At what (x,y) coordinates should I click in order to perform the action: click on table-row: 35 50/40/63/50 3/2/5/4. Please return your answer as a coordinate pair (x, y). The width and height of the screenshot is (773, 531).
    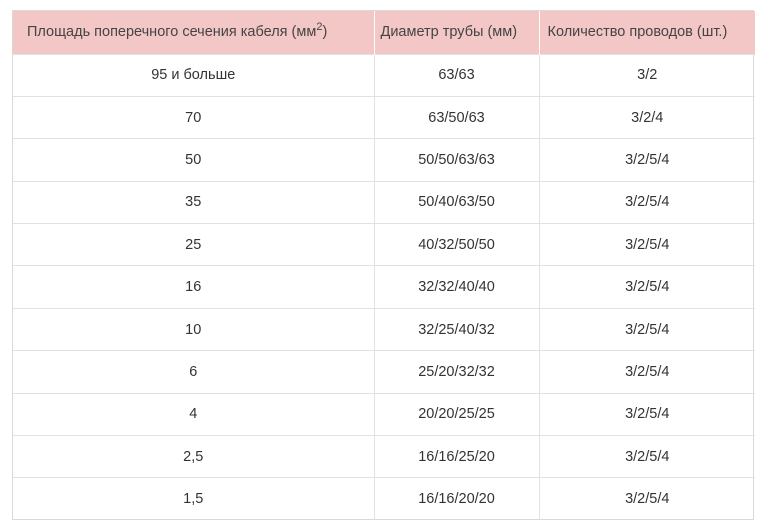
    Looking at the image, I should click on (384, 202).